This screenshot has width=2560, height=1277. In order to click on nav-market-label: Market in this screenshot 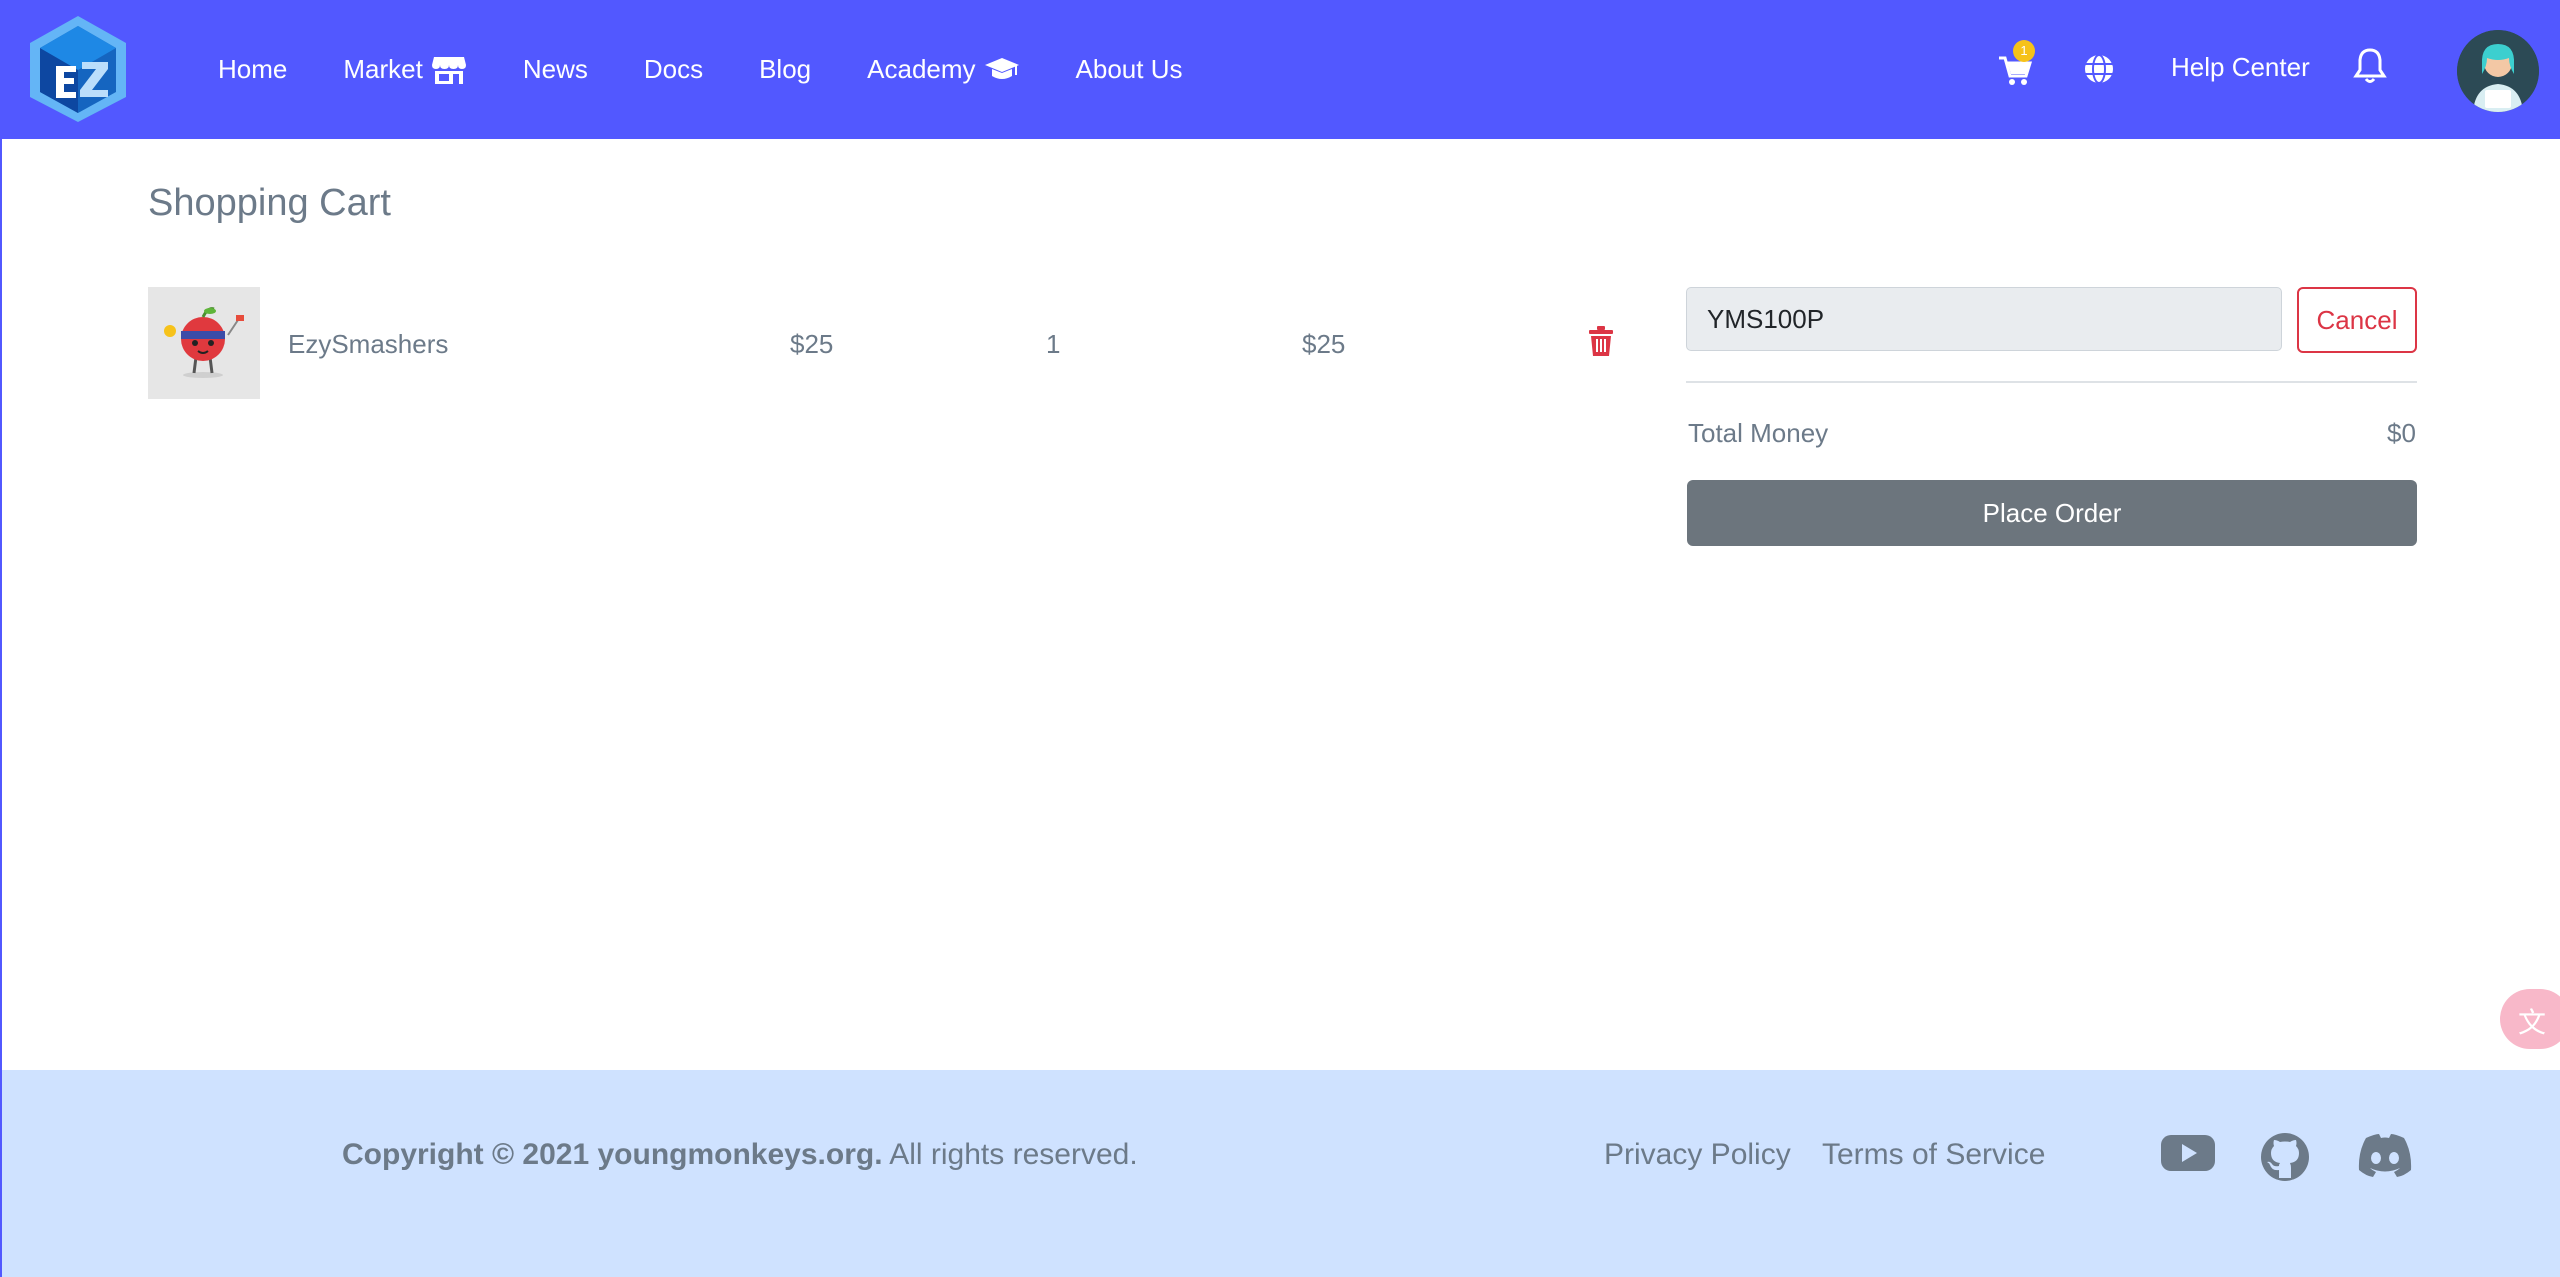, I will do `click(383, 69)`.